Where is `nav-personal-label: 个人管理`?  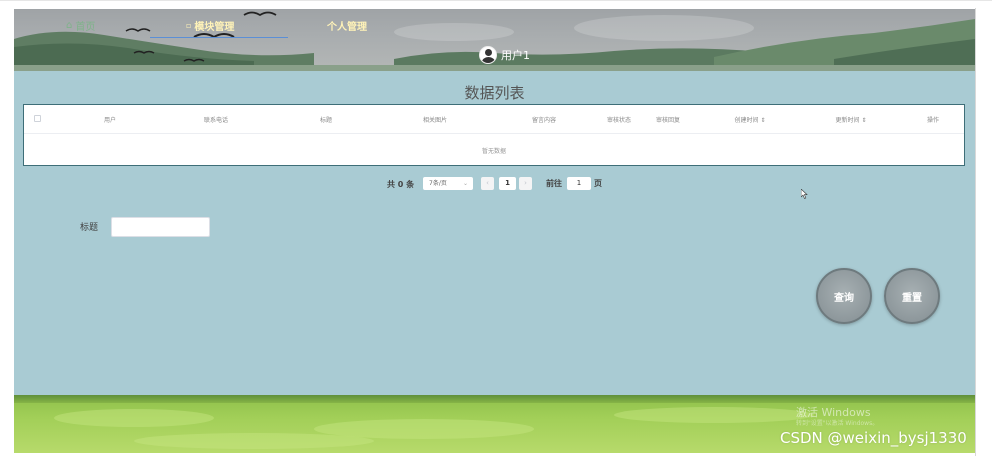
nav-personal-label: 个人管理 is located at coordinates (347, 27).